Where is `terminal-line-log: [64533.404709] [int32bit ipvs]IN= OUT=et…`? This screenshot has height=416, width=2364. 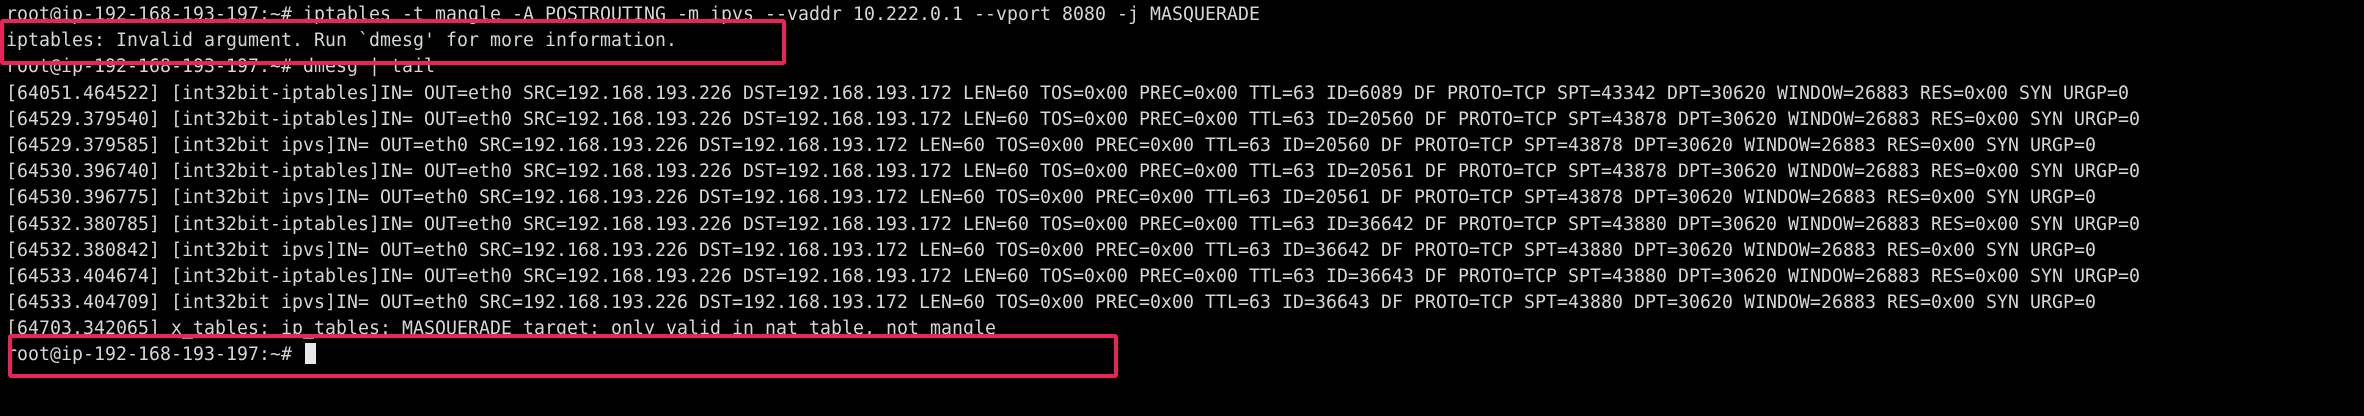 terminal-line-log: [64533.404709] [int32bit ipvs]IN= OUT=et… is located at coordinates (1051, 303).